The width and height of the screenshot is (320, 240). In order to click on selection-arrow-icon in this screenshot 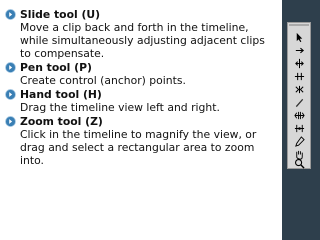, I will do `click(299, 37)`.